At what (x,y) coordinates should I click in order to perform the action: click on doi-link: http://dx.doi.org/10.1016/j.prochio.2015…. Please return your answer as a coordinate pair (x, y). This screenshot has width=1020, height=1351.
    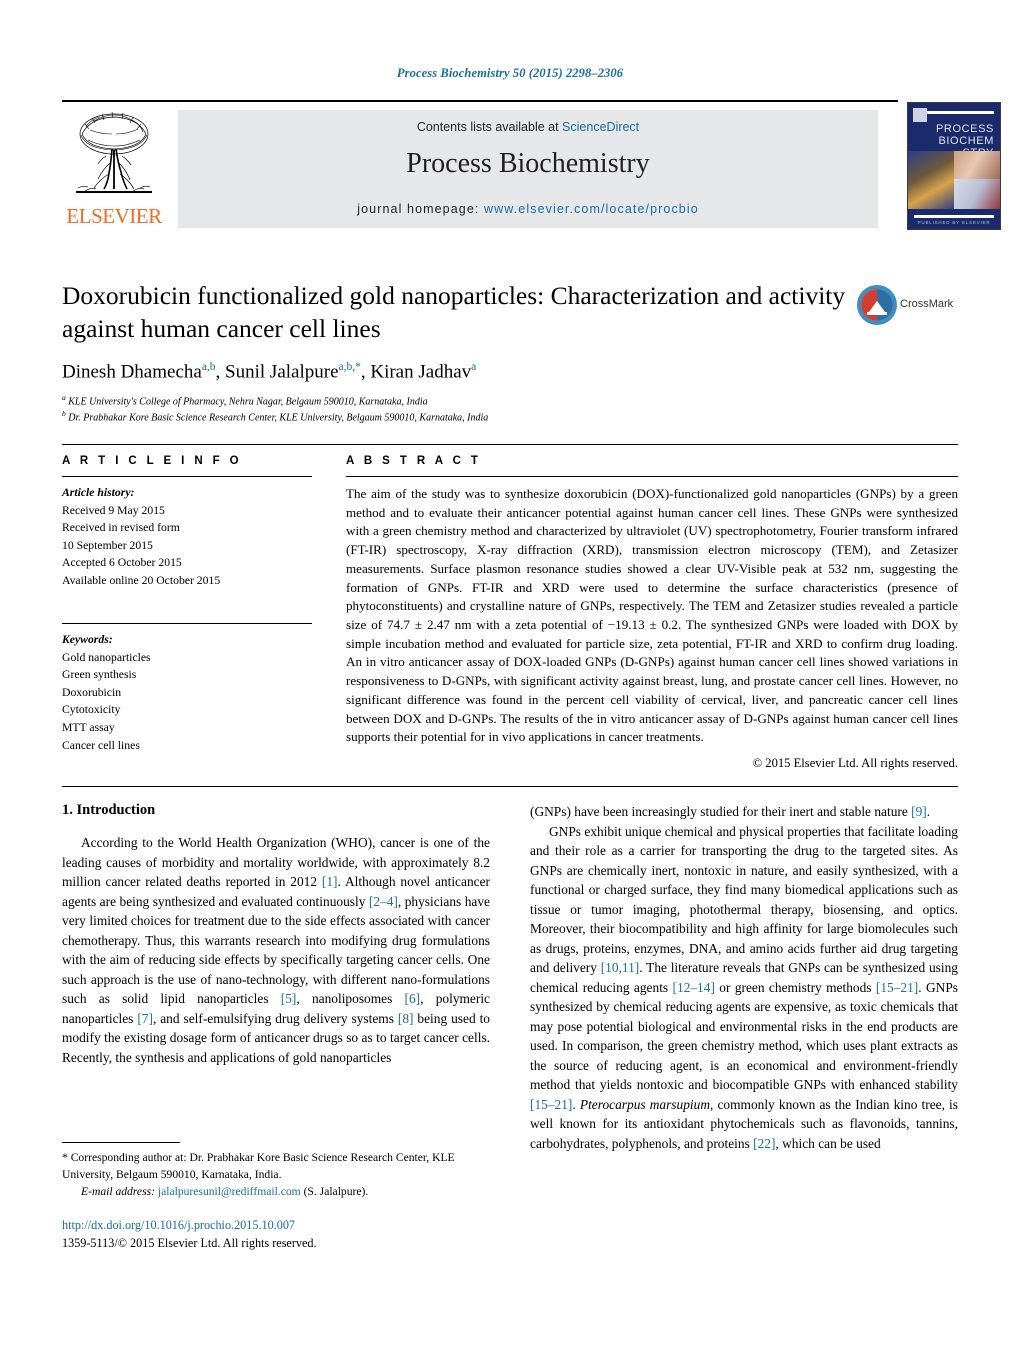
    Looking at the image, I should click on (276, 1226).